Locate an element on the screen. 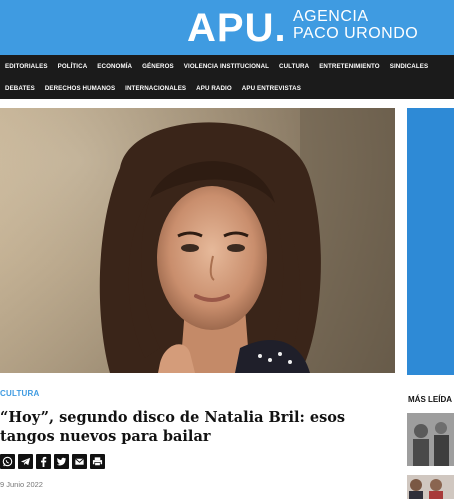 The width and height of the screenshot is (454, 499). sidebar-ad-banner is located at coordinates (430, 241).